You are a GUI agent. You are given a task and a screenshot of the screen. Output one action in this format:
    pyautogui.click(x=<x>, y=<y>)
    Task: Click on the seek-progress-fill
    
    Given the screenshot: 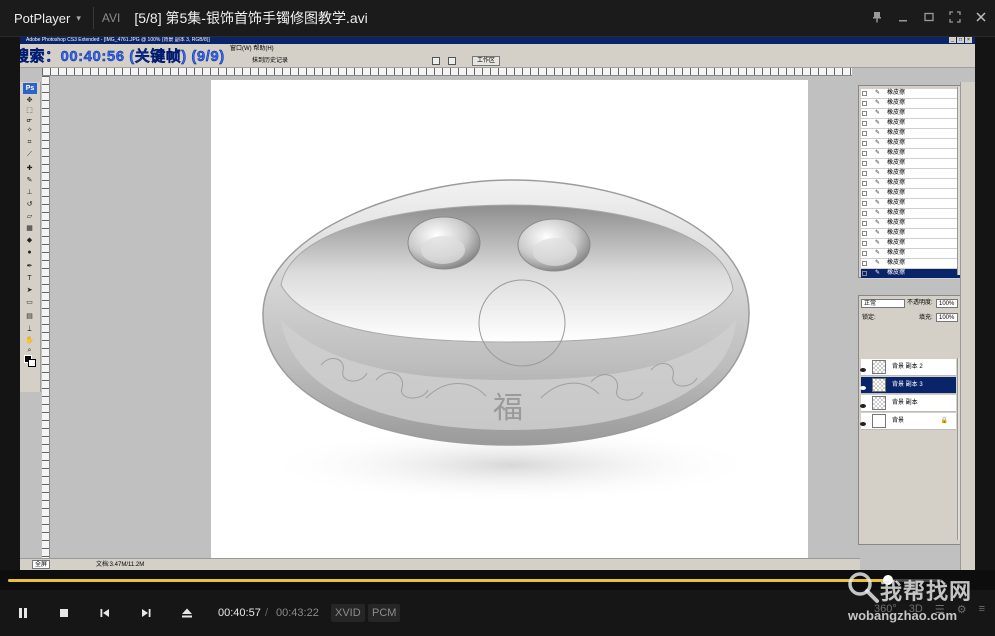 What is the action you would take?
    pyautogui.click(x=448, y=580)
    